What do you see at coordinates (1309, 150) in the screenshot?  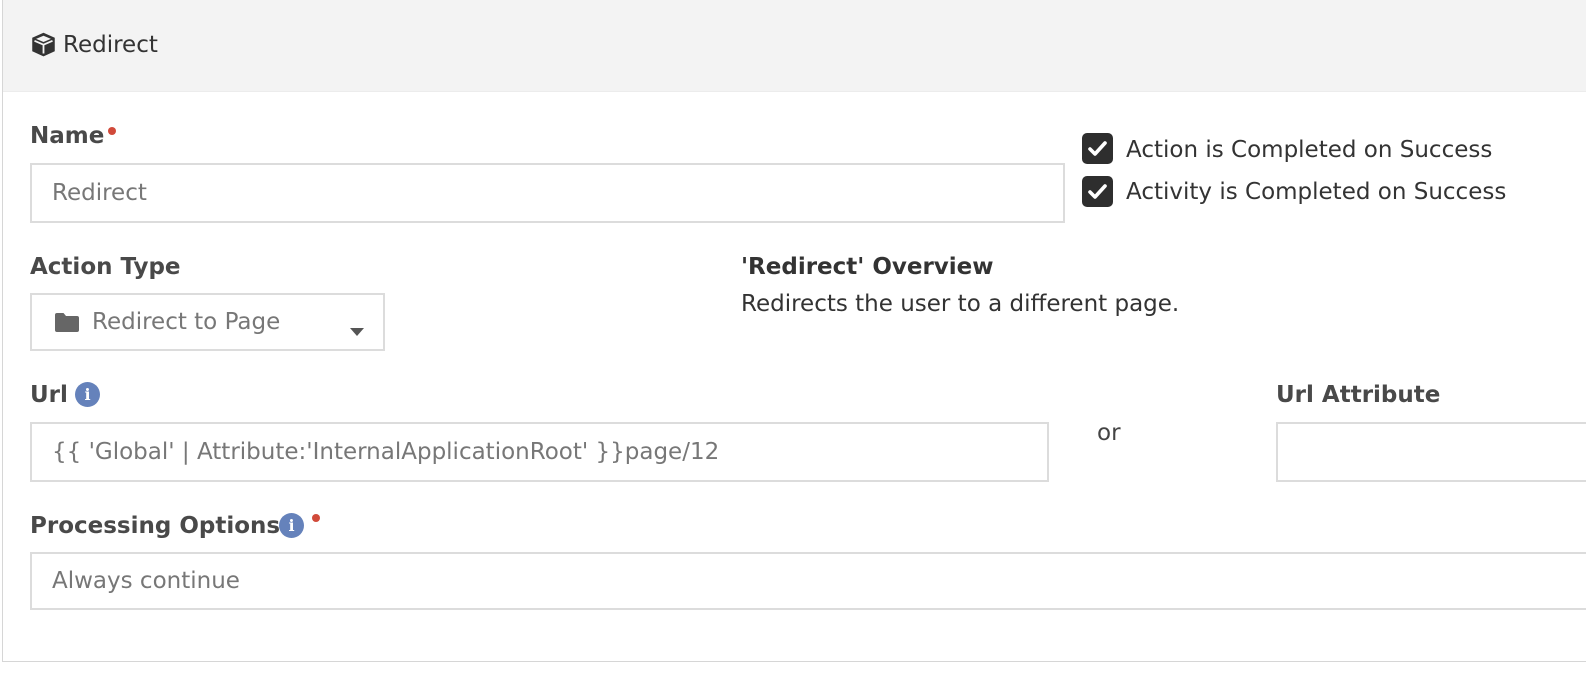 I see `action-completed-label: Action is Completed on Success` at bounding box center [1309, 150].